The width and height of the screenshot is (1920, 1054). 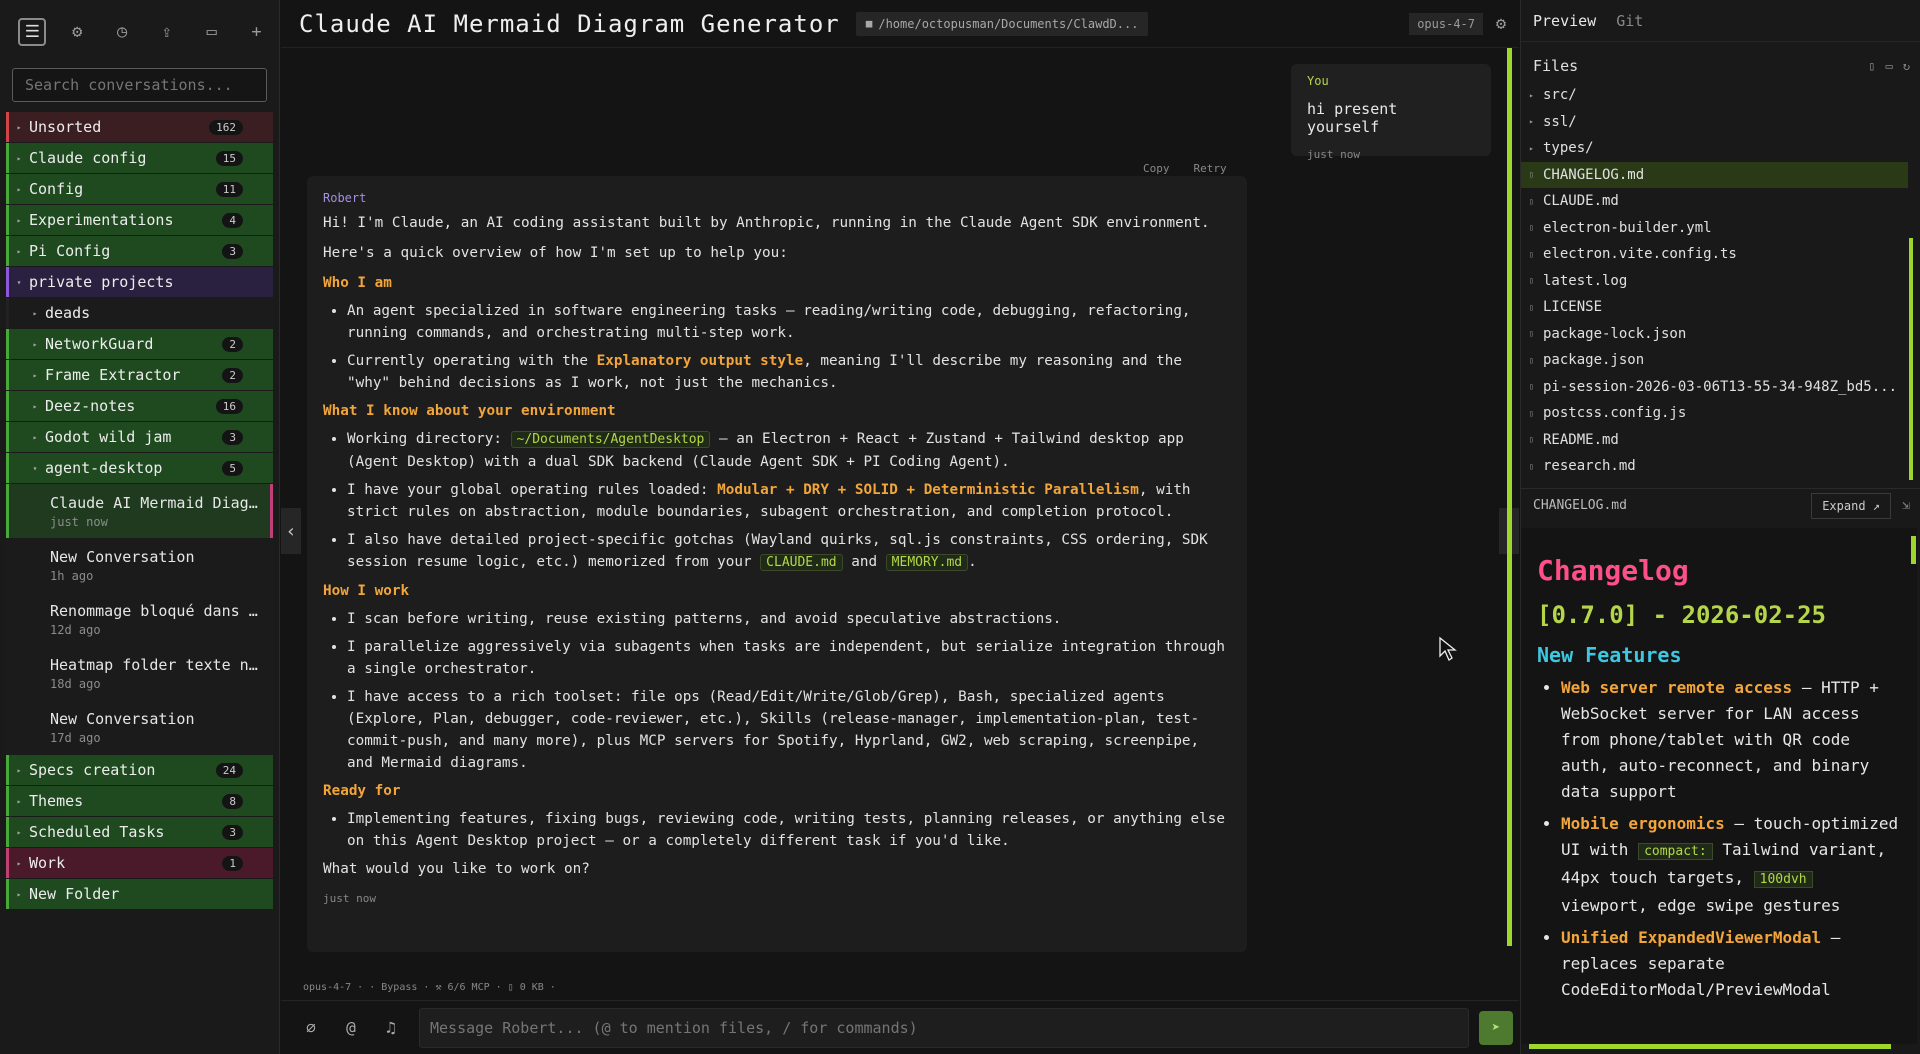 I want to click on folder-label: Work, so click(x=47, y=863).